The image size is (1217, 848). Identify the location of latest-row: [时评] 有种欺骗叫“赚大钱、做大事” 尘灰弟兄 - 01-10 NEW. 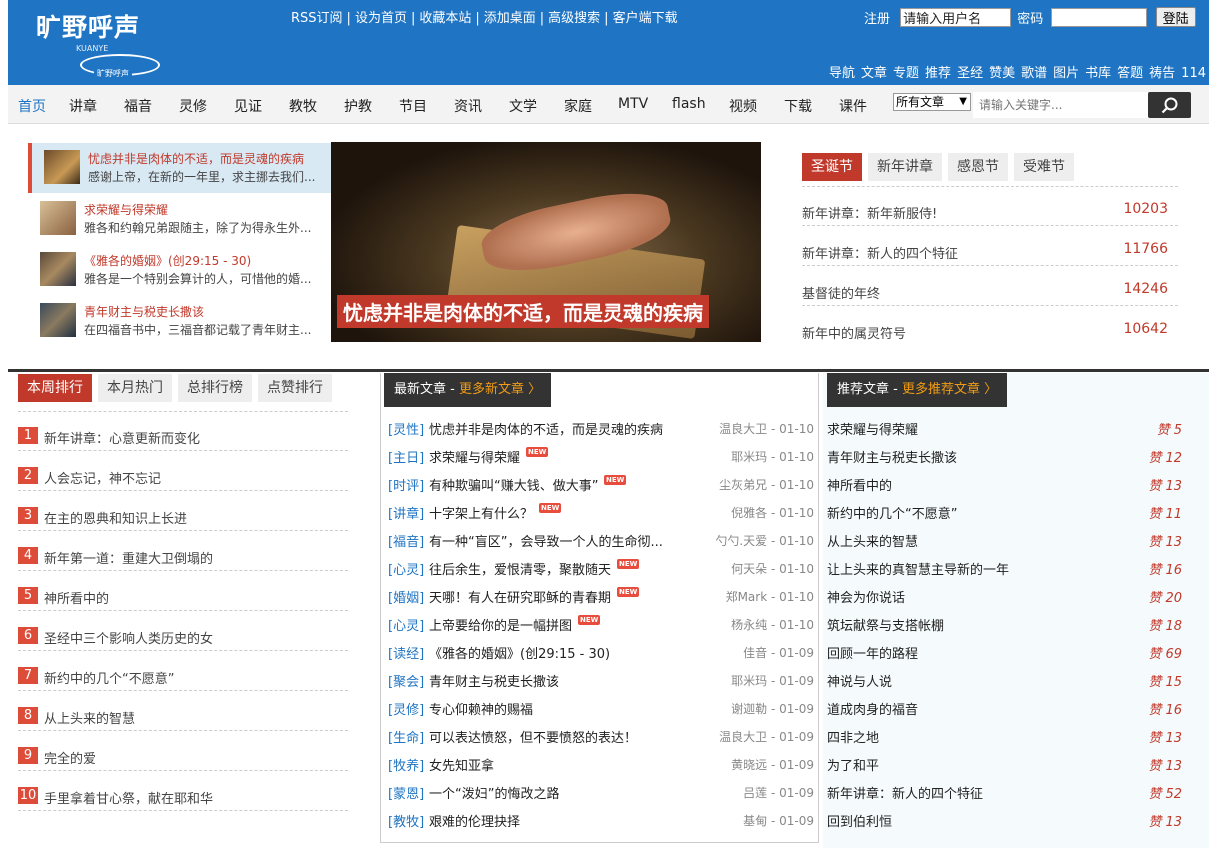
(603, 483).